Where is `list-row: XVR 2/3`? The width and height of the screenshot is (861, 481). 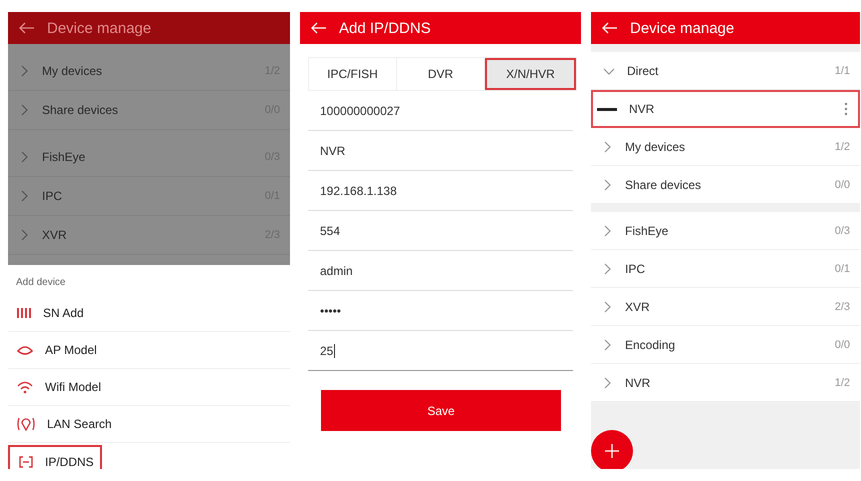 list-row: XVR 2/3 is located at coordinates (725, 307).